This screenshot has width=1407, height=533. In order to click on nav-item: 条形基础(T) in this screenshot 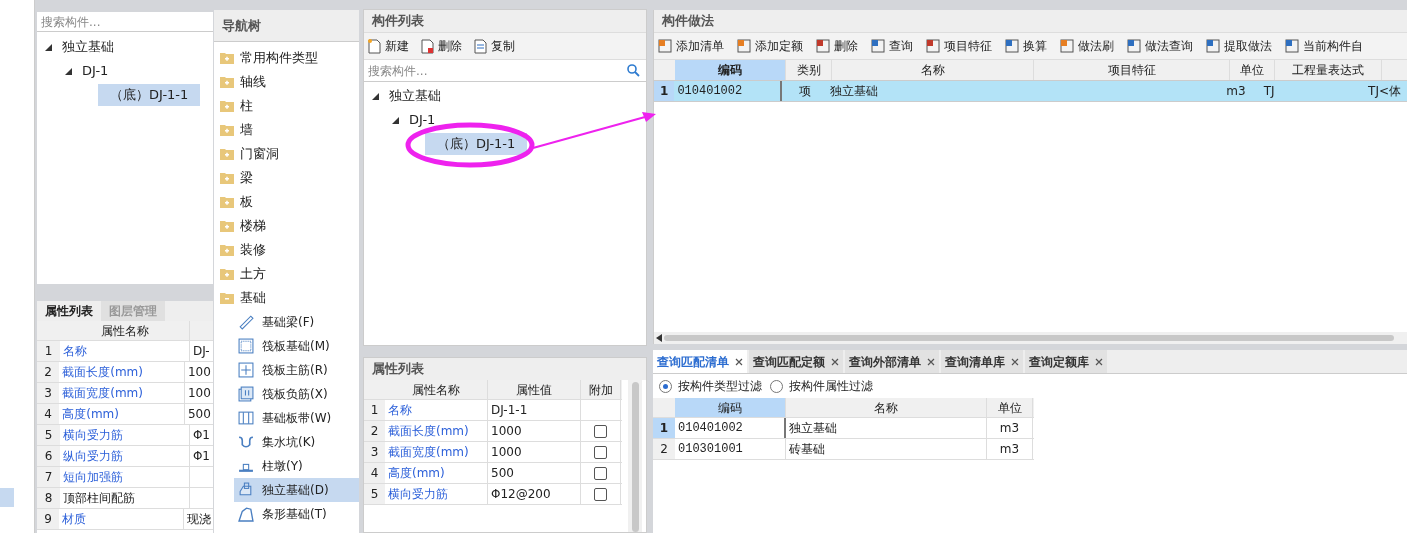, I will do `click(296, 514)`.